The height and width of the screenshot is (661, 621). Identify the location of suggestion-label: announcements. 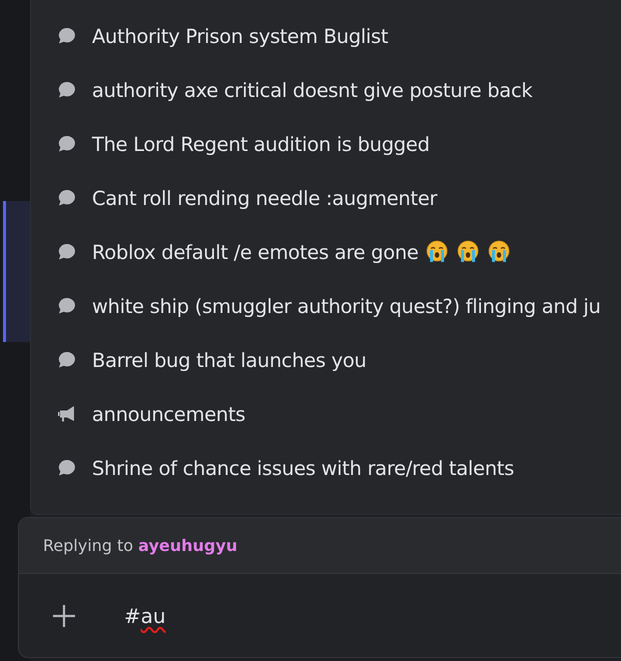
(169, 414).